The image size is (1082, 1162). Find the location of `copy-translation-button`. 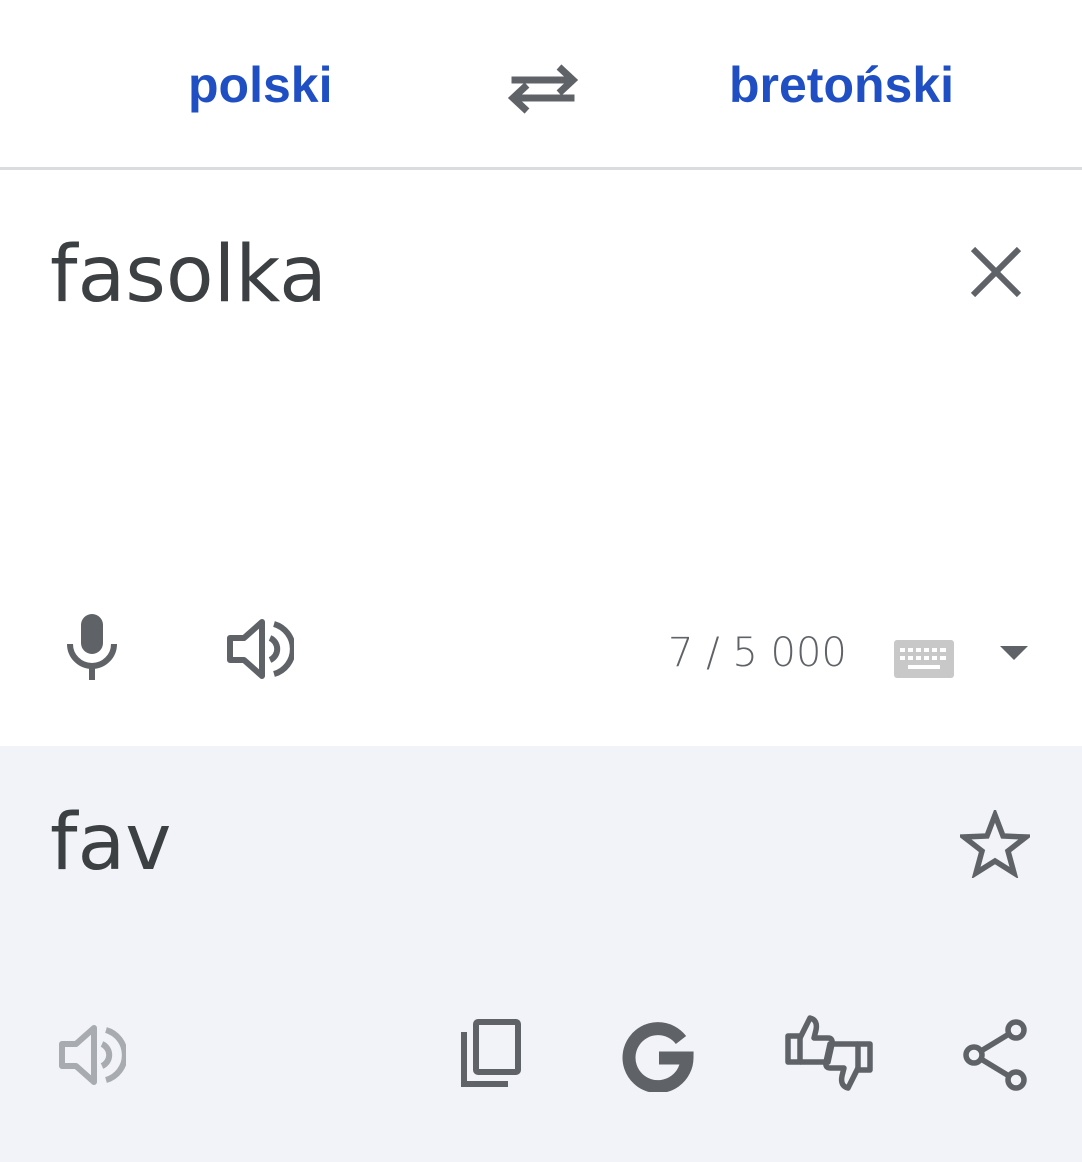

copy-translation-button is located at coordinates (490, 1054).